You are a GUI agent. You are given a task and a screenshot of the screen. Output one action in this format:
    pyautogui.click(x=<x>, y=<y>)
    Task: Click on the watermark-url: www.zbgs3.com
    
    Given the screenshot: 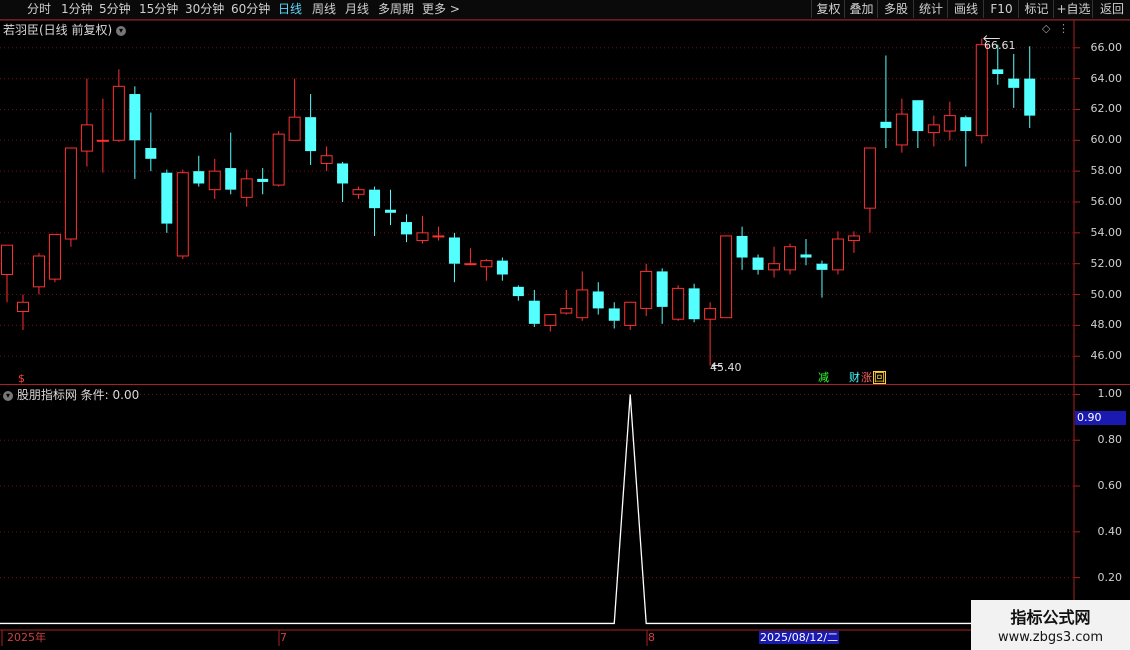 What is the action you would take?
    pyautogui.click(x=1050, y=637)
    